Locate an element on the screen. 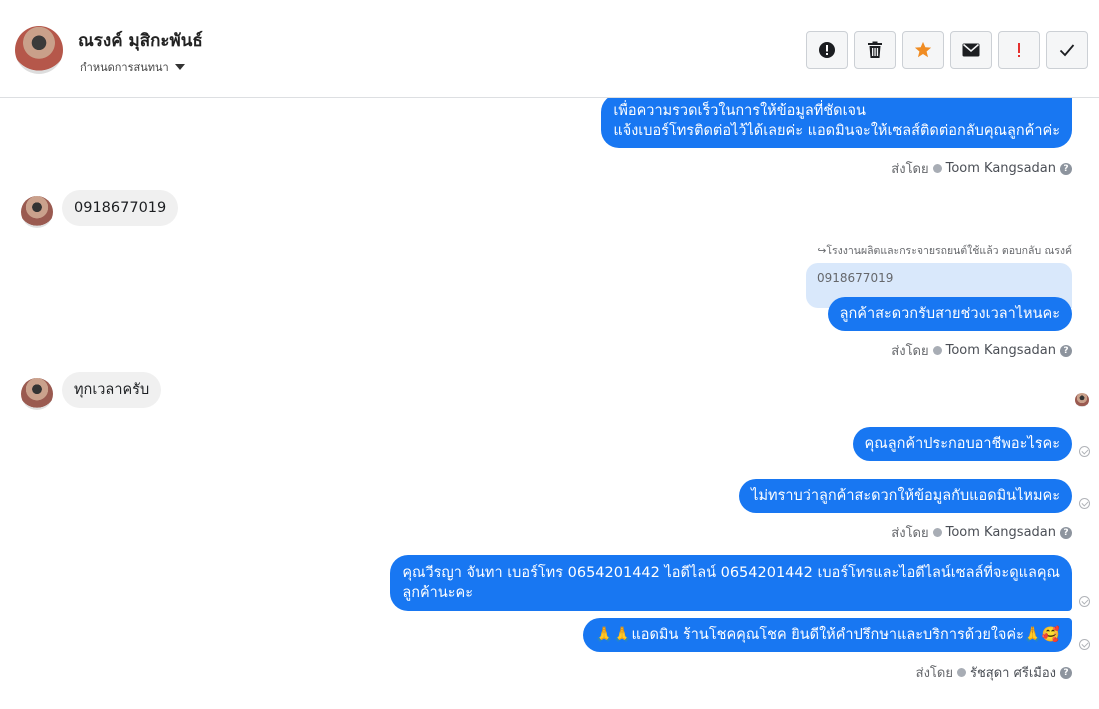  trash-icon is located at coordinates (875, 49).